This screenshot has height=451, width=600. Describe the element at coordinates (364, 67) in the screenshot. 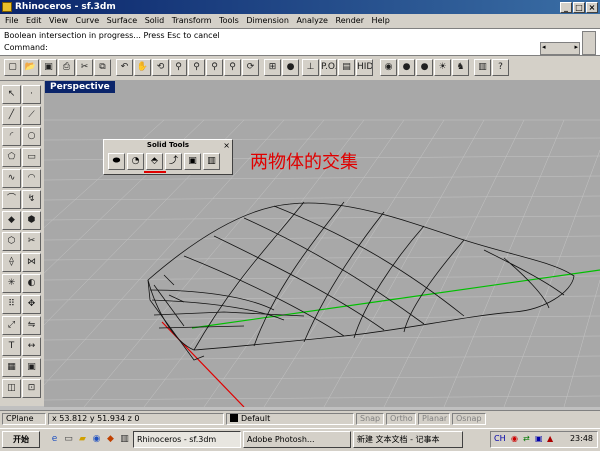

I see `hide-icon: HIDE` at that location.